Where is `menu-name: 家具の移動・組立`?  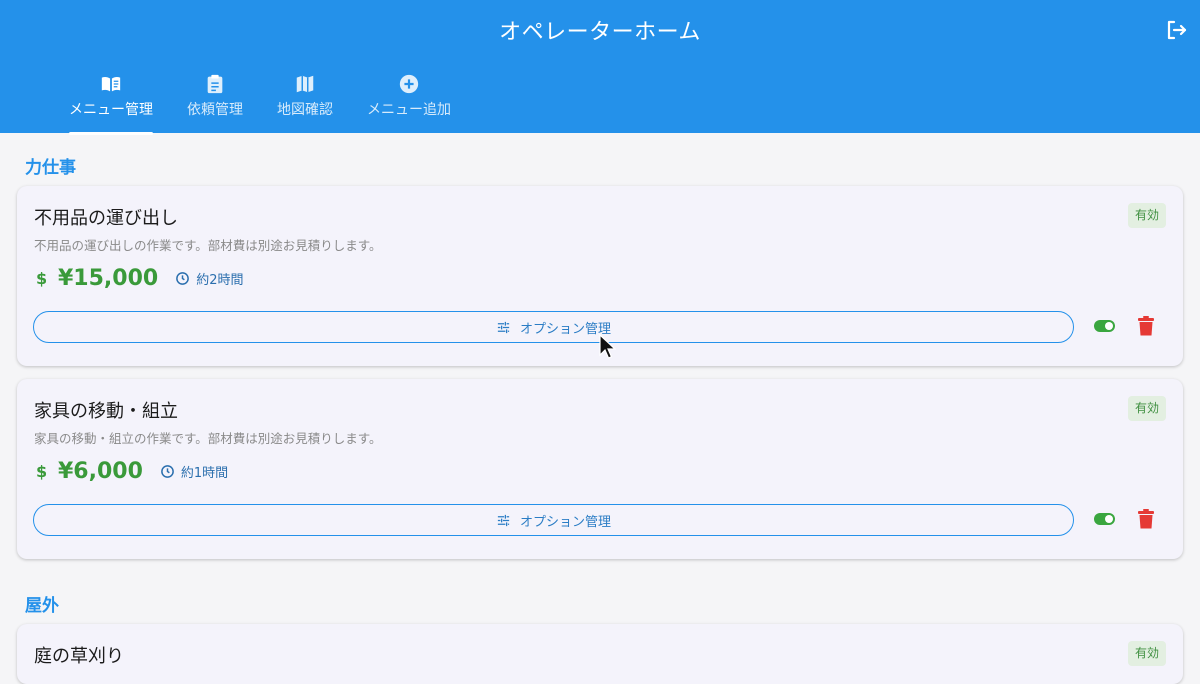
menu-name: 家具の移動・組立 is located at coordinates (106, 411).